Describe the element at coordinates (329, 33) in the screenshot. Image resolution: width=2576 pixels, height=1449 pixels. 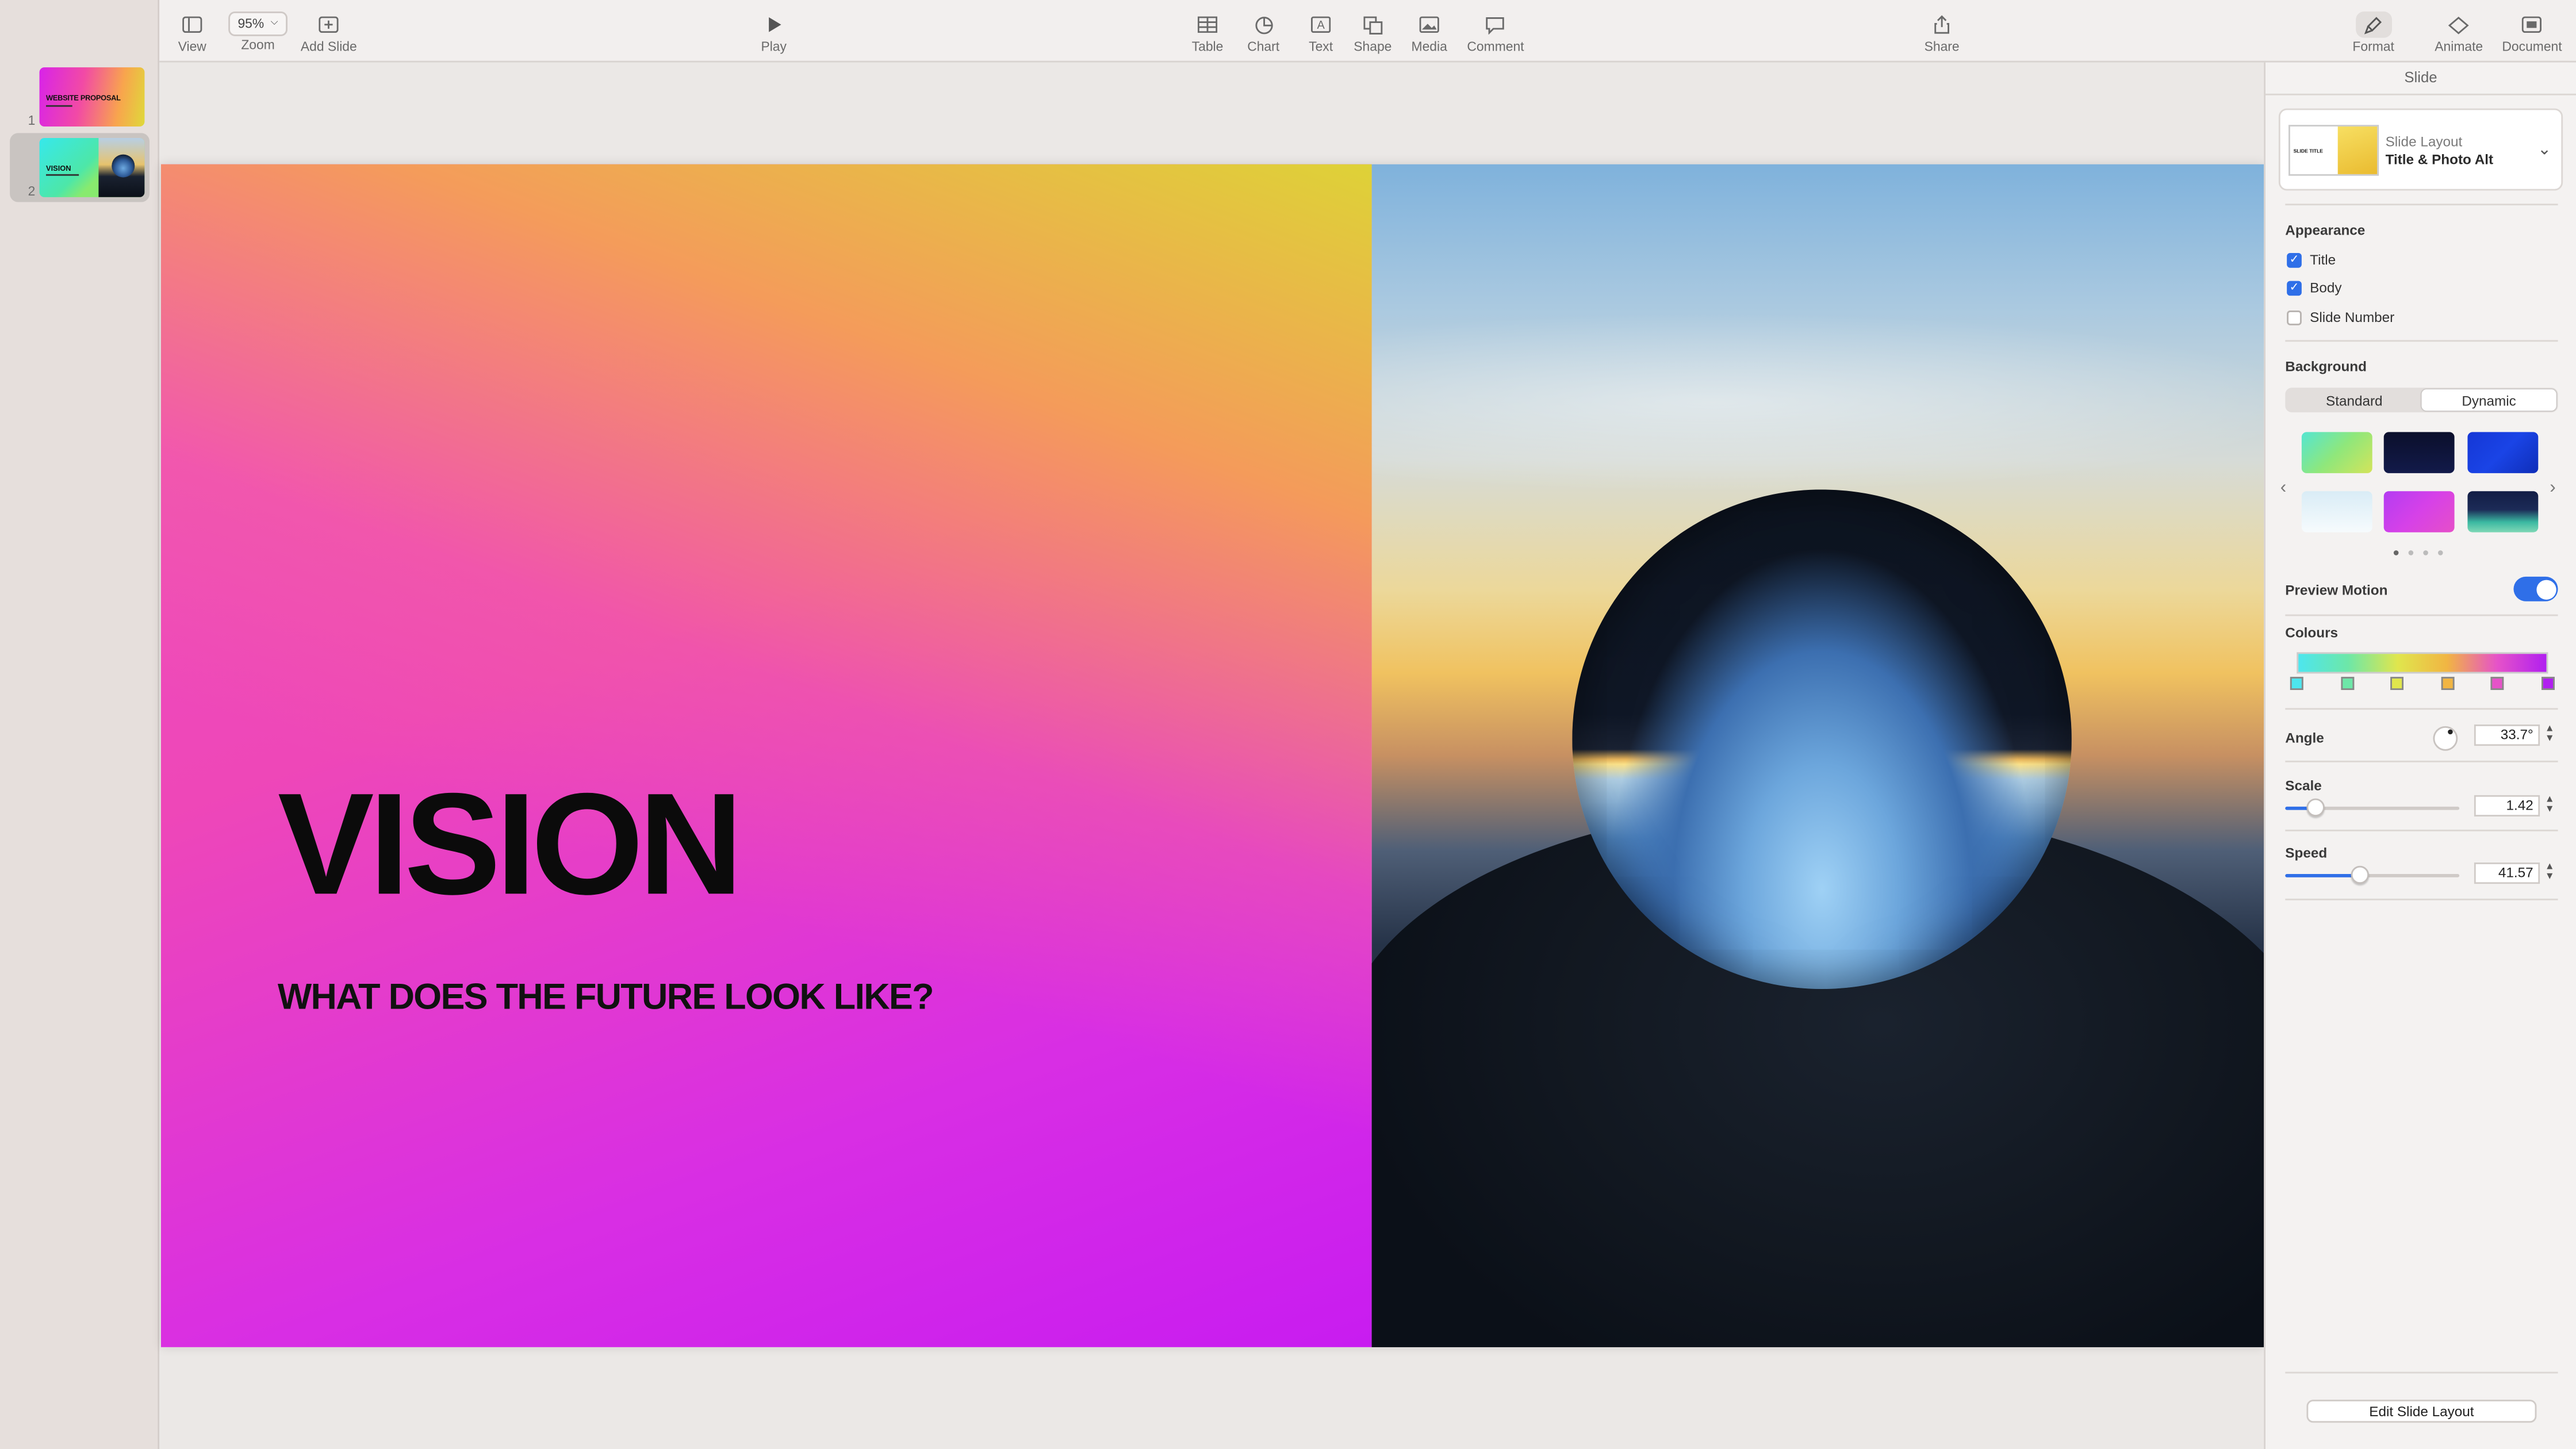
I see `add-slide-button: Add Slide` at that location.